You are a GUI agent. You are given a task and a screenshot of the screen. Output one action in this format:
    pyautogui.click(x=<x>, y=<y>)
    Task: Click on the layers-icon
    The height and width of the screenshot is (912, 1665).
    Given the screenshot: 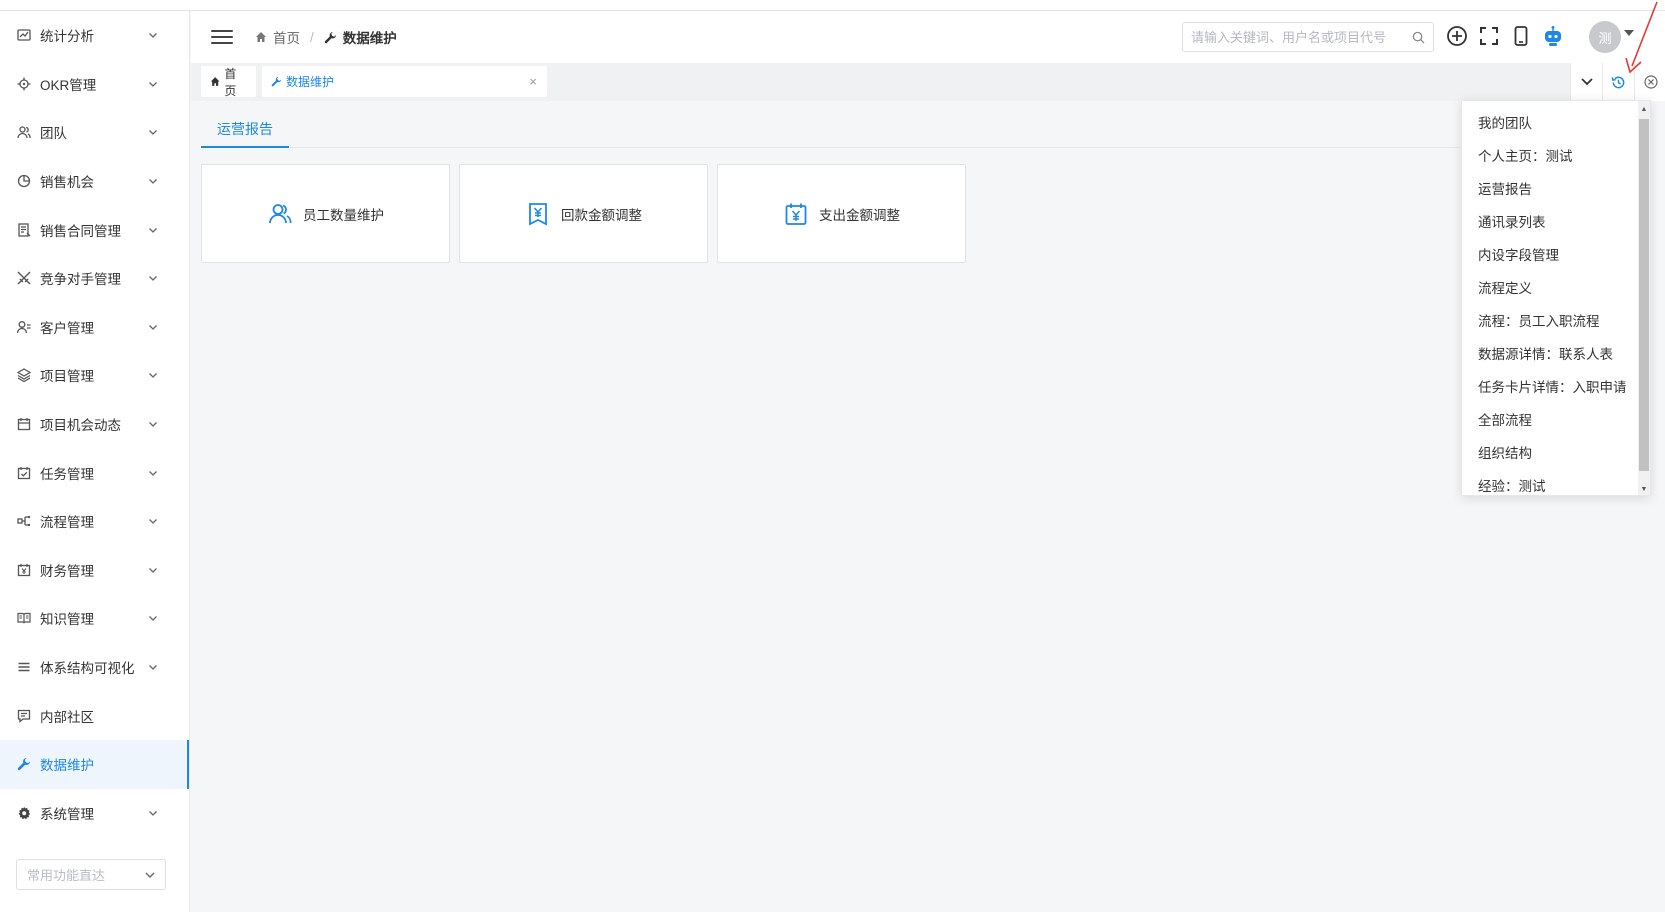 What is the action you would take?
    pyautogui.click(x=24, y=375)
    